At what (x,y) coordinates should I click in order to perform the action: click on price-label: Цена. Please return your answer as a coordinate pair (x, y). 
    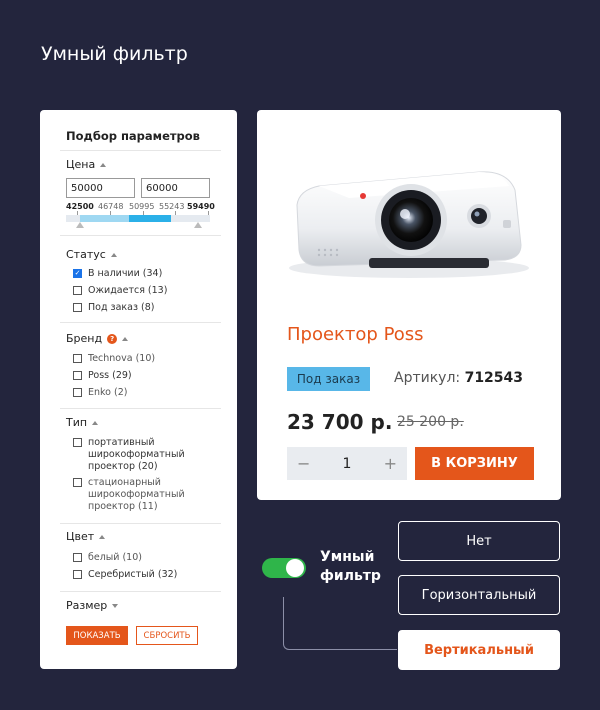
    Looking at the image, I should click on (81, 164).